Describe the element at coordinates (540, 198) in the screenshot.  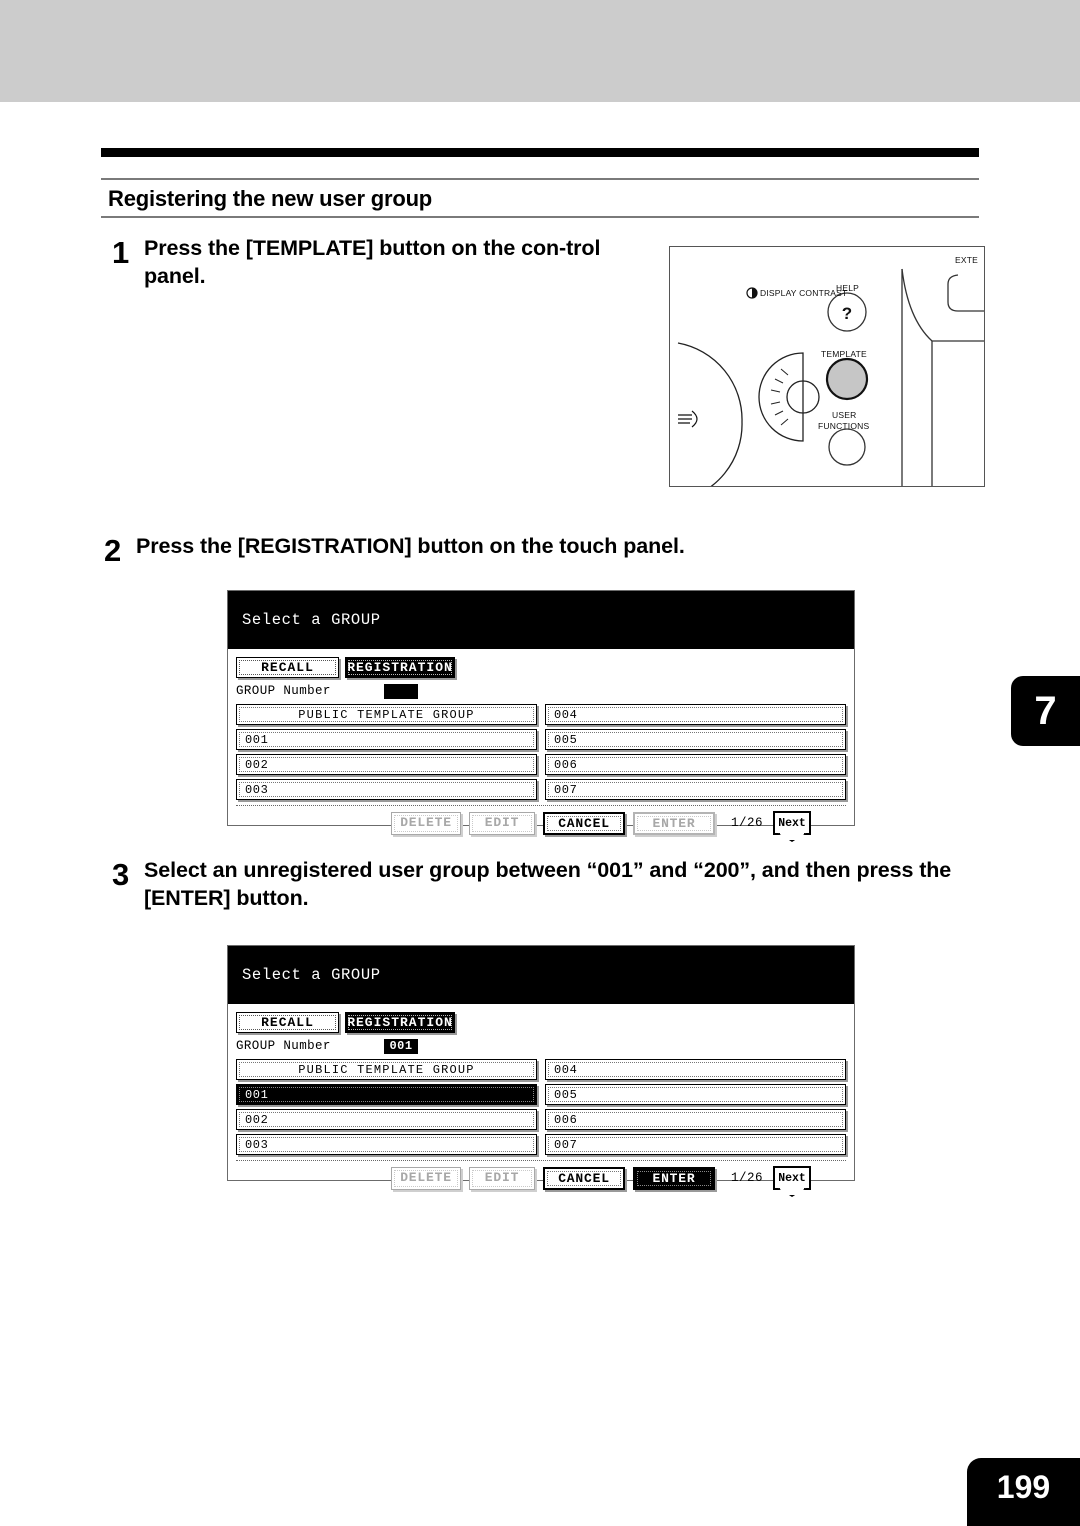
I see `section-header: Registering the new user group` at that location.